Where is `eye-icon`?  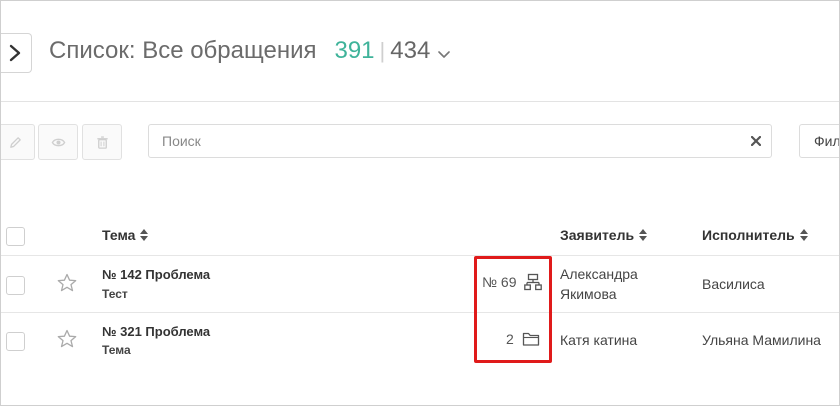 eye-icon is located at coordinates (58, 142).